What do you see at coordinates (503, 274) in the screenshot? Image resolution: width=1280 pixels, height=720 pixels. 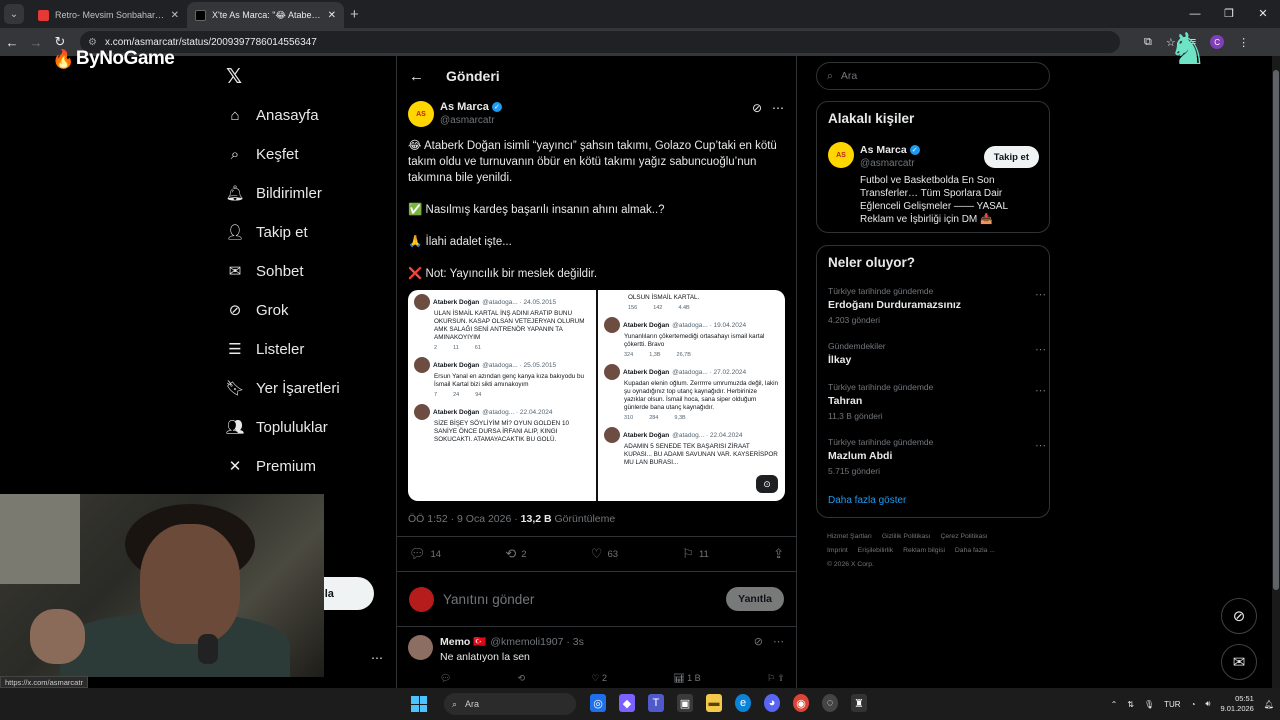 I see `post-paragraph: ❌ Not: Yayıncılık bir meslek değildir.` at bounding box center [503, 274].